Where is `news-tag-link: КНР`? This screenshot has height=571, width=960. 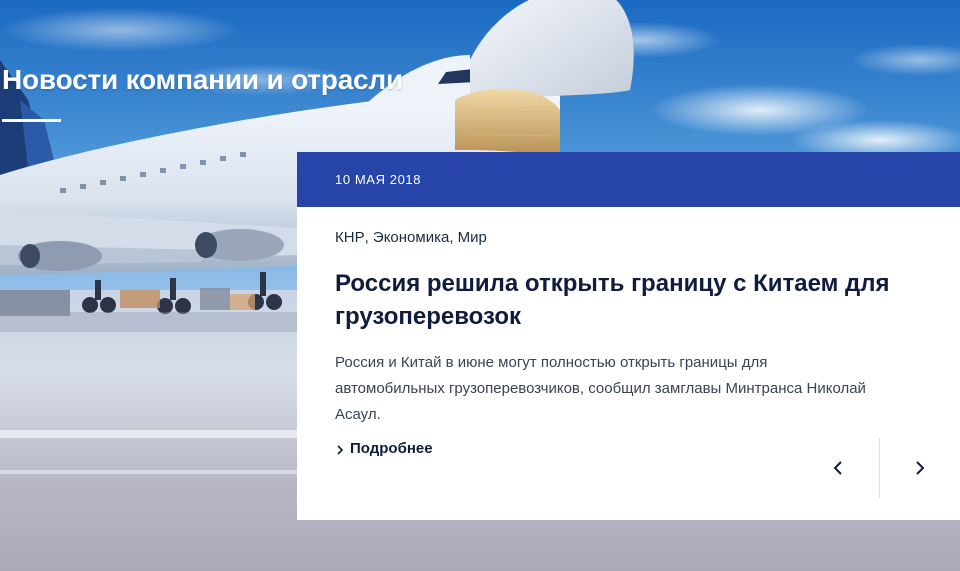 news-tag-link: КНР is located at coordinates (350, 238).